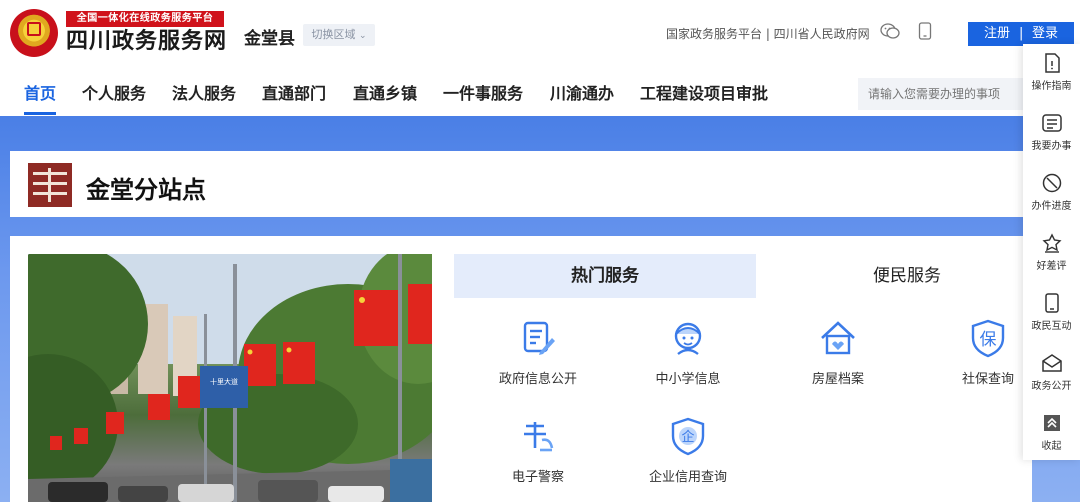 This screenshot has width=1080, height=502. What do you see at coordinates (34, 33) in the screenshot?
I see `national-emblem-logo` at bounding box center [34, 33].